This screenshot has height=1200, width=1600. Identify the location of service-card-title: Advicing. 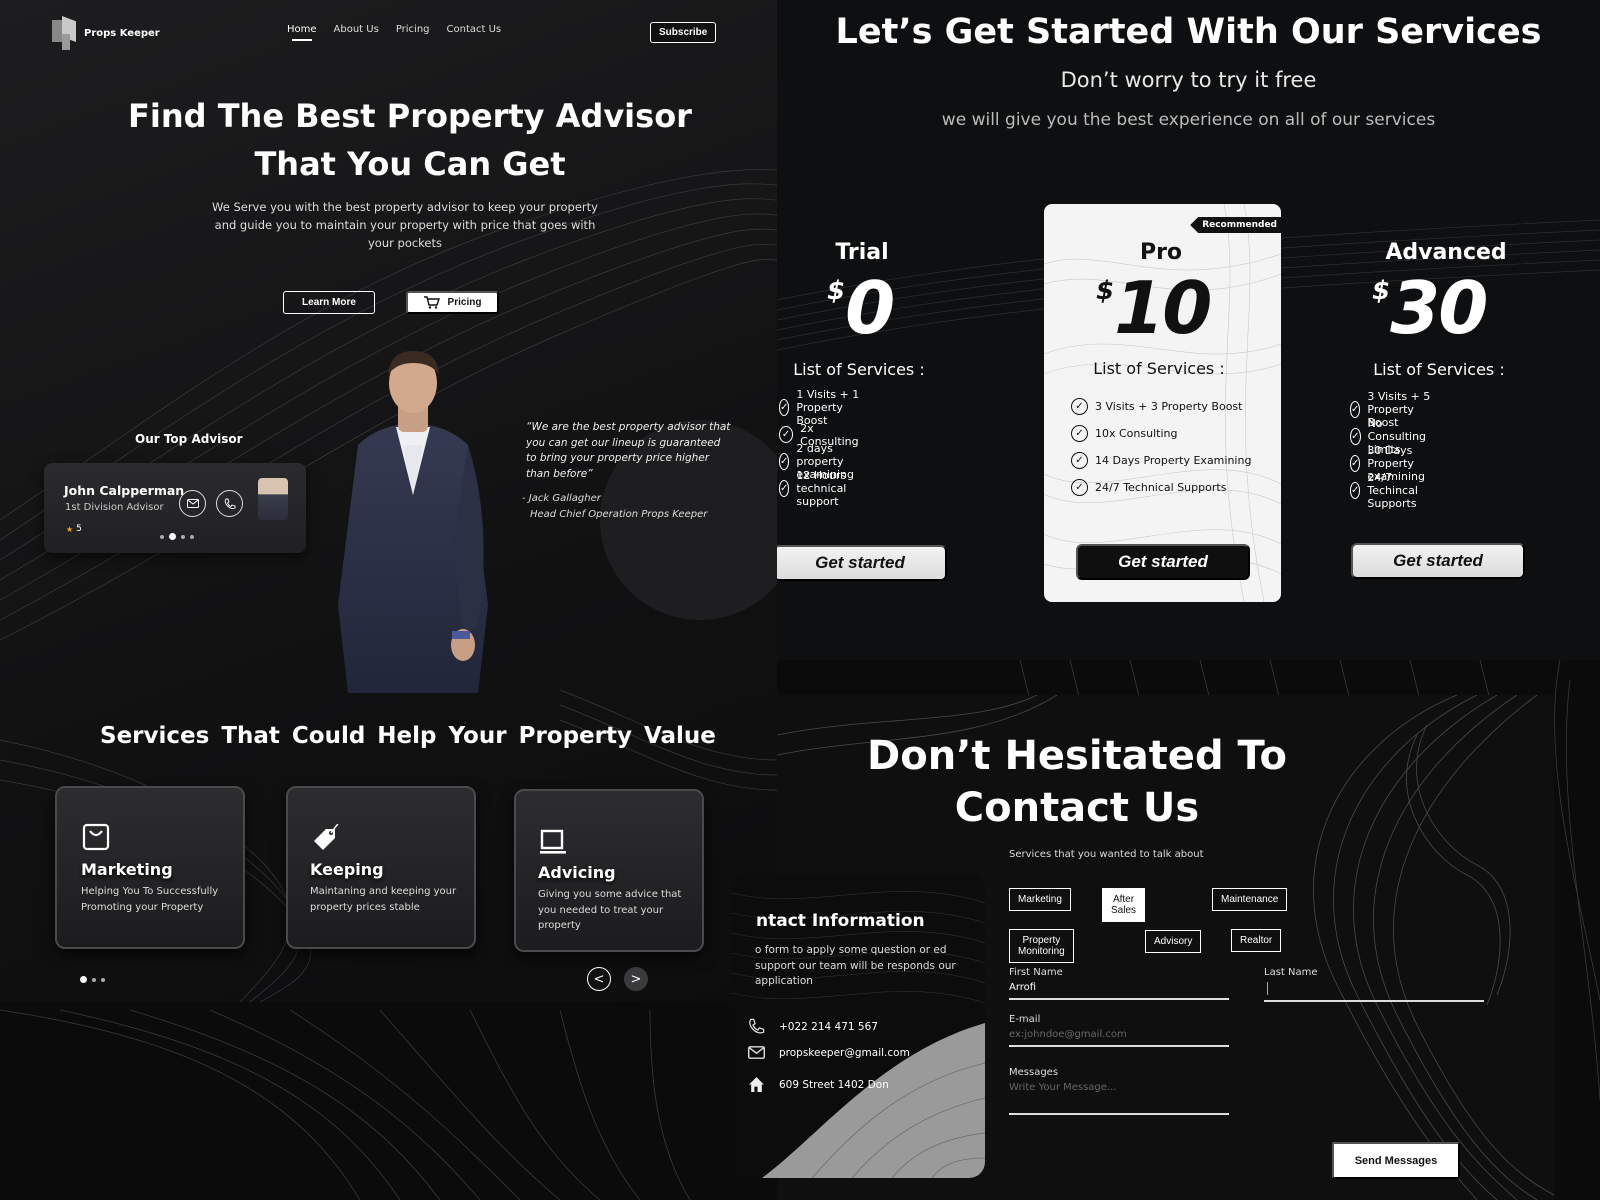
(577, 872).